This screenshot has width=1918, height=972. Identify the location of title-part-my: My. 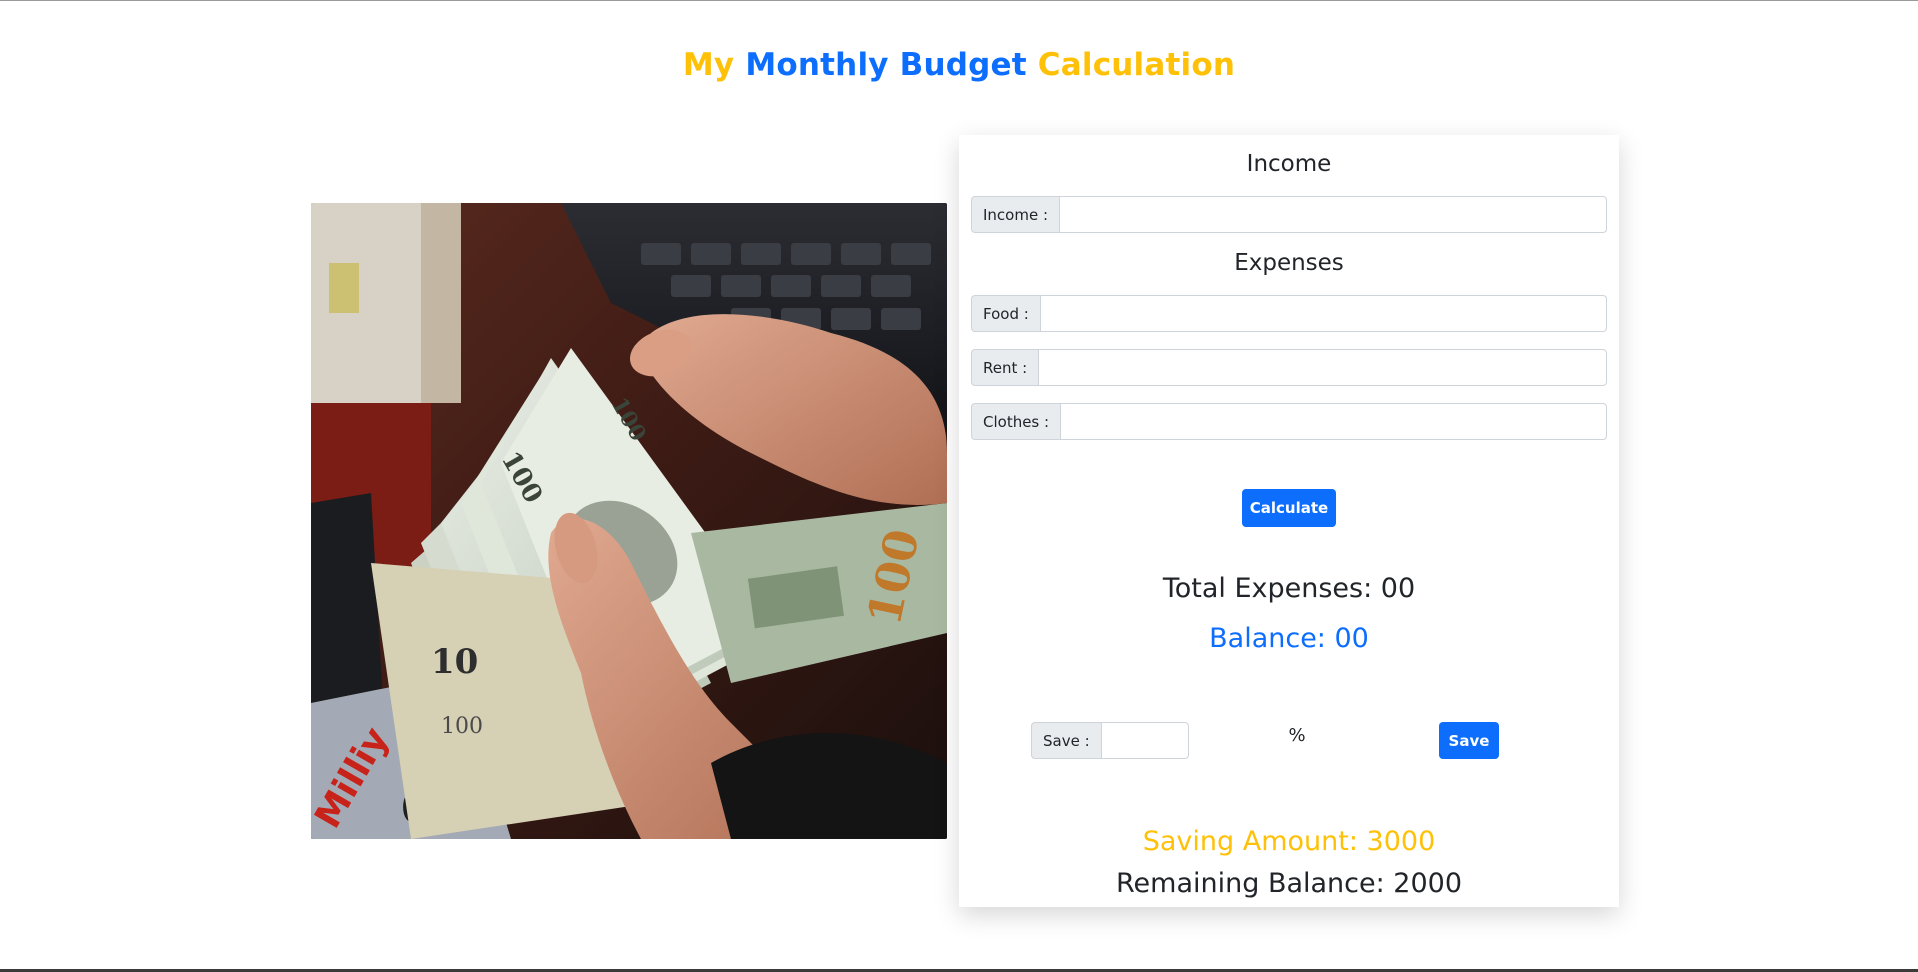
(708, 65).